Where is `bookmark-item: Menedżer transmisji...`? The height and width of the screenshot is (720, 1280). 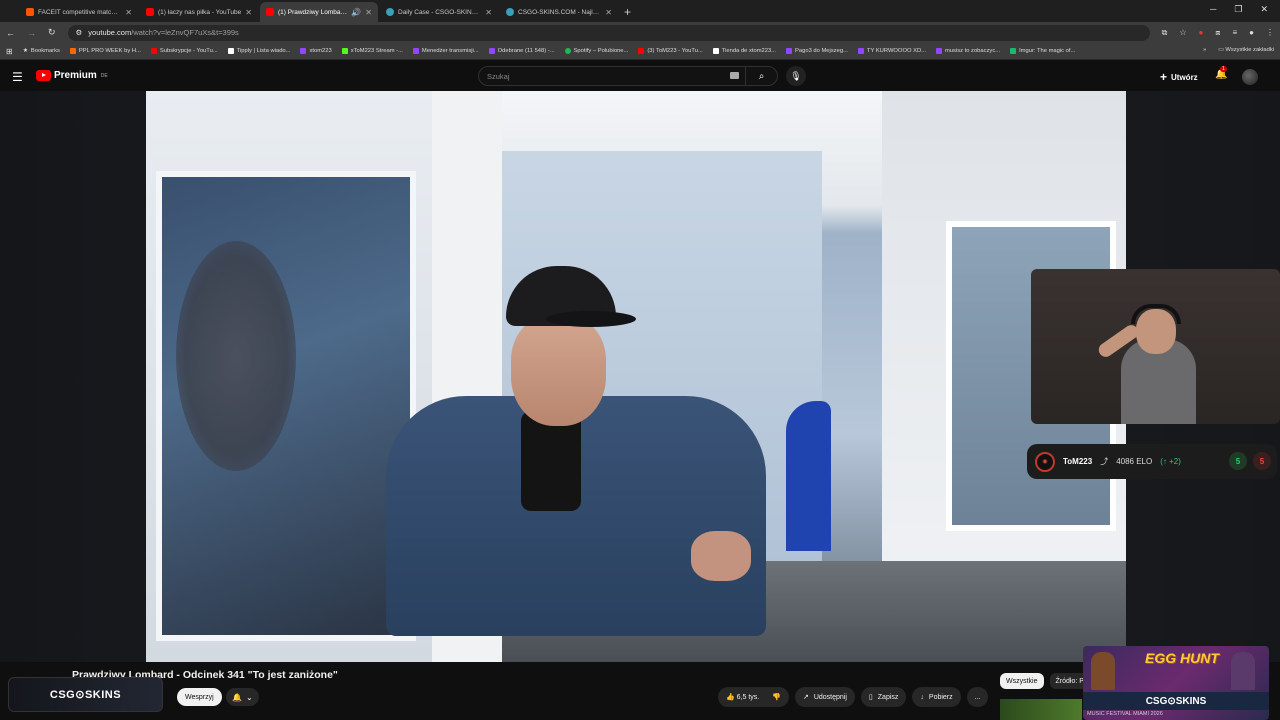
bookmark-item: Menedżer transmisji... is located at coordinates (445, 51).